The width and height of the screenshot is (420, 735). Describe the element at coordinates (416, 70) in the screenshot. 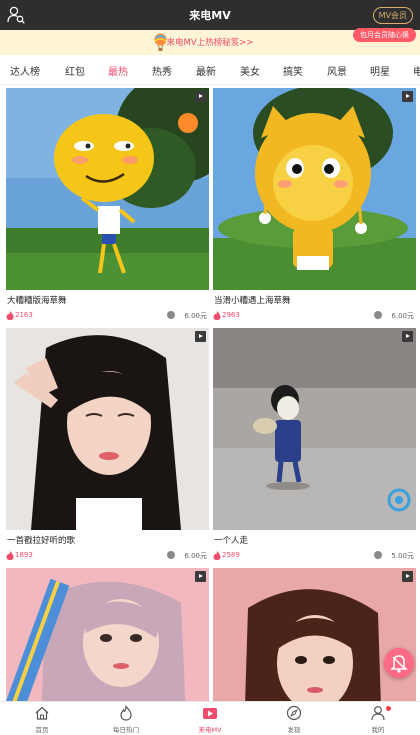

I see `tab-more: 电` at that location.